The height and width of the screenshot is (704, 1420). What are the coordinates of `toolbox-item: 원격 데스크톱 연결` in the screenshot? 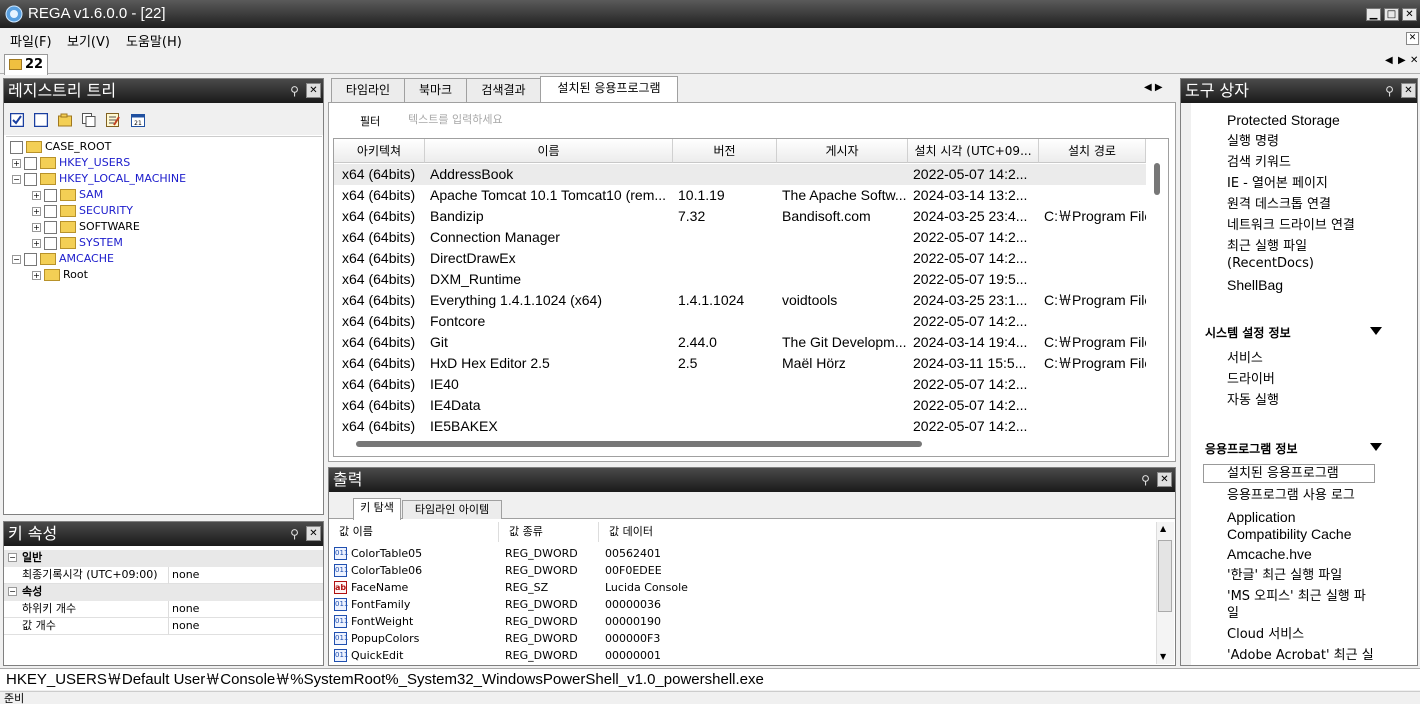 It's located at (1302, 204).